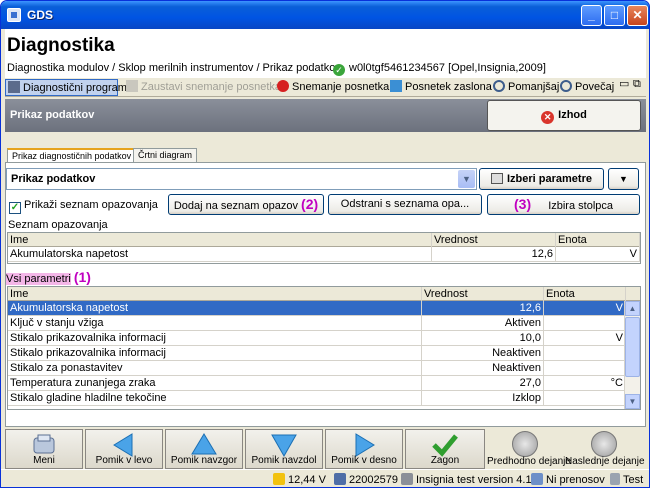  I want to click on table-row: Stikalo gladine hladilne tekočine Izklop, so click(317, 398).